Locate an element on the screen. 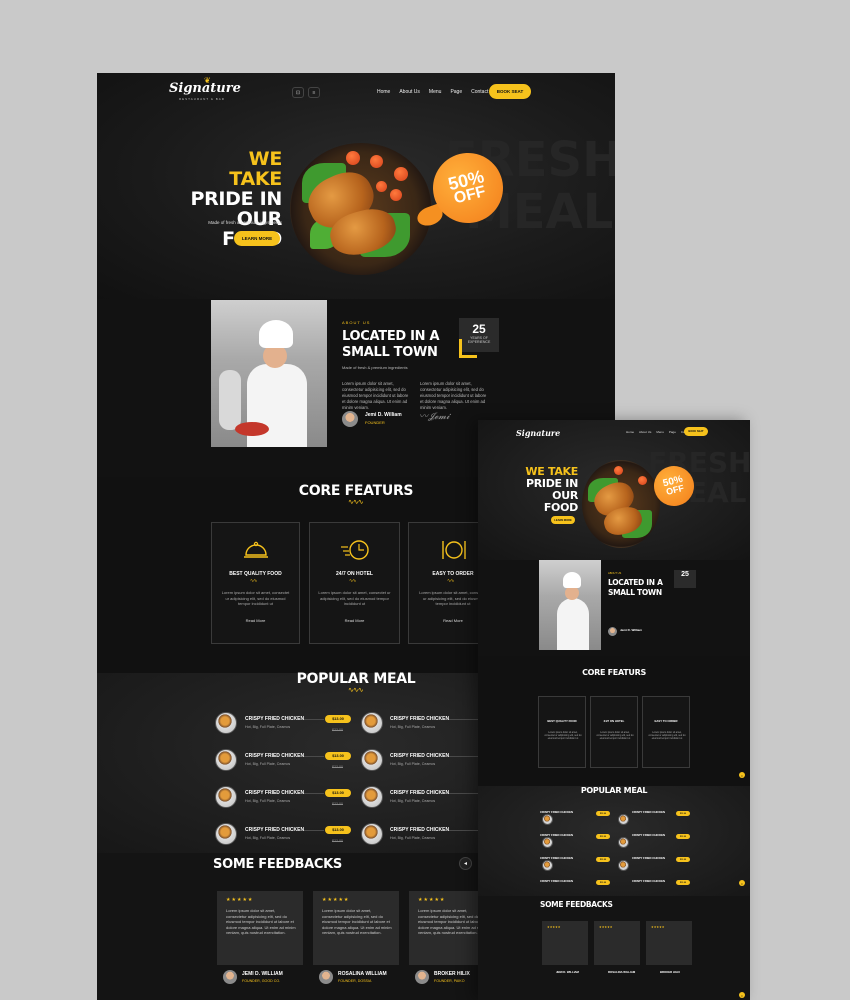  nav-link-contact: Contact is located at coordinates (479, 92).